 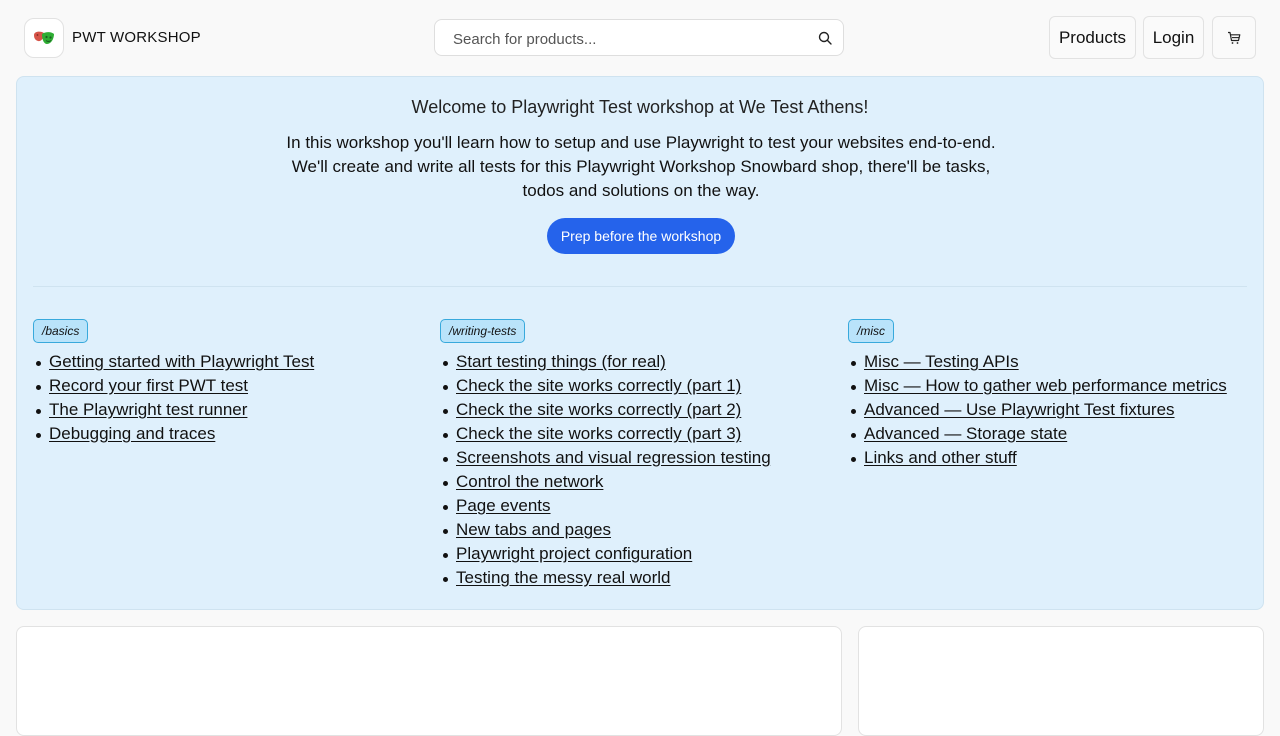 What do you see at coordinates (563, 577) in the screenshot?
I see `lesson-link: Testing the messy real world` at bounding box center [563, 577].